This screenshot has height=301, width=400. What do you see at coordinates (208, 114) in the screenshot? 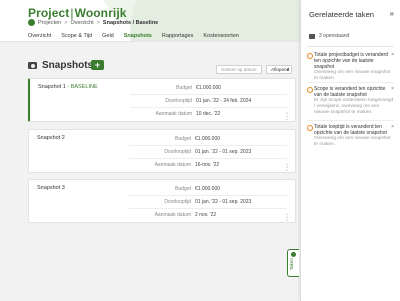
I see `aanmaak-value: 10 dec. '22` at bounding box center [208, 114].